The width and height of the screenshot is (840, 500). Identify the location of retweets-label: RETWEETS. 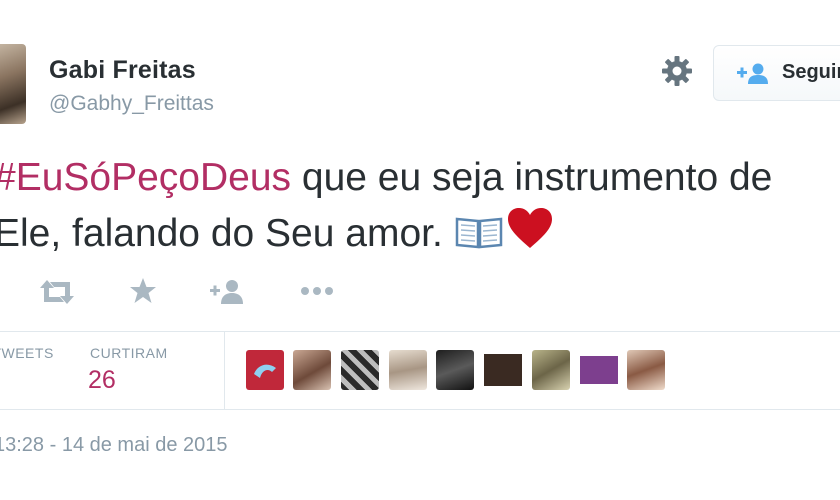
(27, 353).